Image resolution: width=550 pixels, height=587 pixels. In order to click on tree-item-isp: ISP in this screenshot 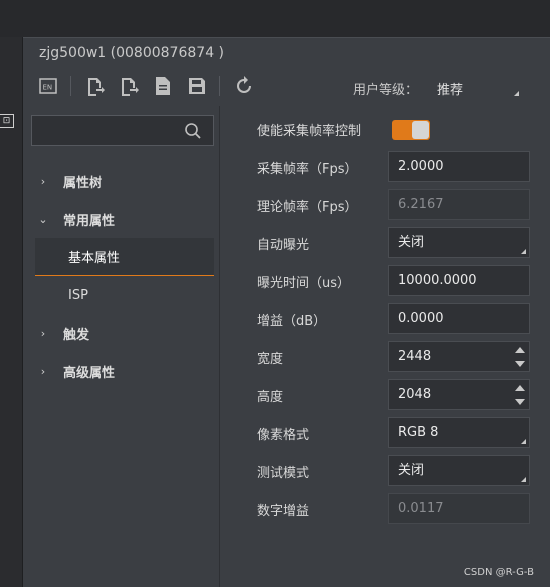, I will do `click(121, 295)`.